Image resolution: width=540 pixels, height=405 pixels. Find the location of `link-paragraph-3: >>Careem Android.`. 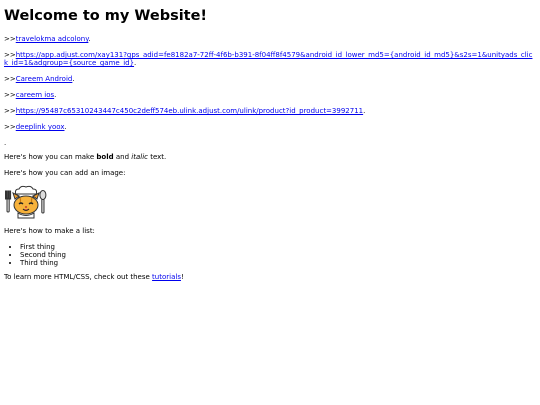

link-paragraph-3: >>Careem Android. is located at coordinates (39, 79).